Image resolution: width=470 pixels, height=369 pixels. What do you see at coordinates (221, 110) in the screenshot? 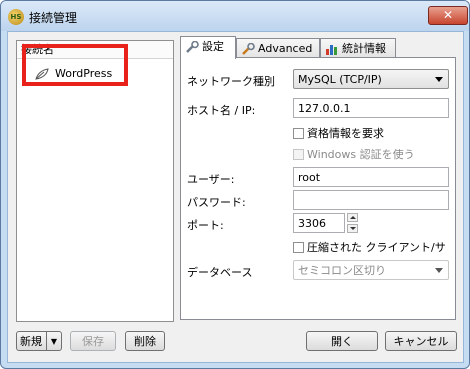
I see `host-label: ホスト名 / IP:` at bounding box center [221, 110].